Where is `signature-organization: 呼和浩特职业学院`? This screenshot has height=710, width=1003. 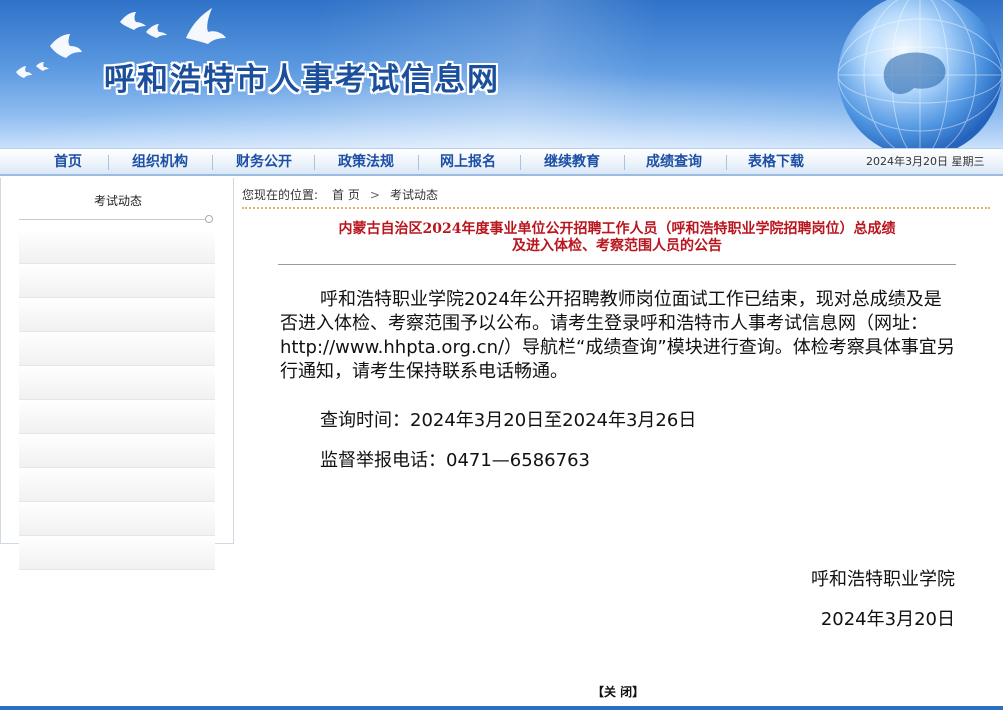
signature-organization: 呼和浩特职业学院 is located at coordinates (883, 579).